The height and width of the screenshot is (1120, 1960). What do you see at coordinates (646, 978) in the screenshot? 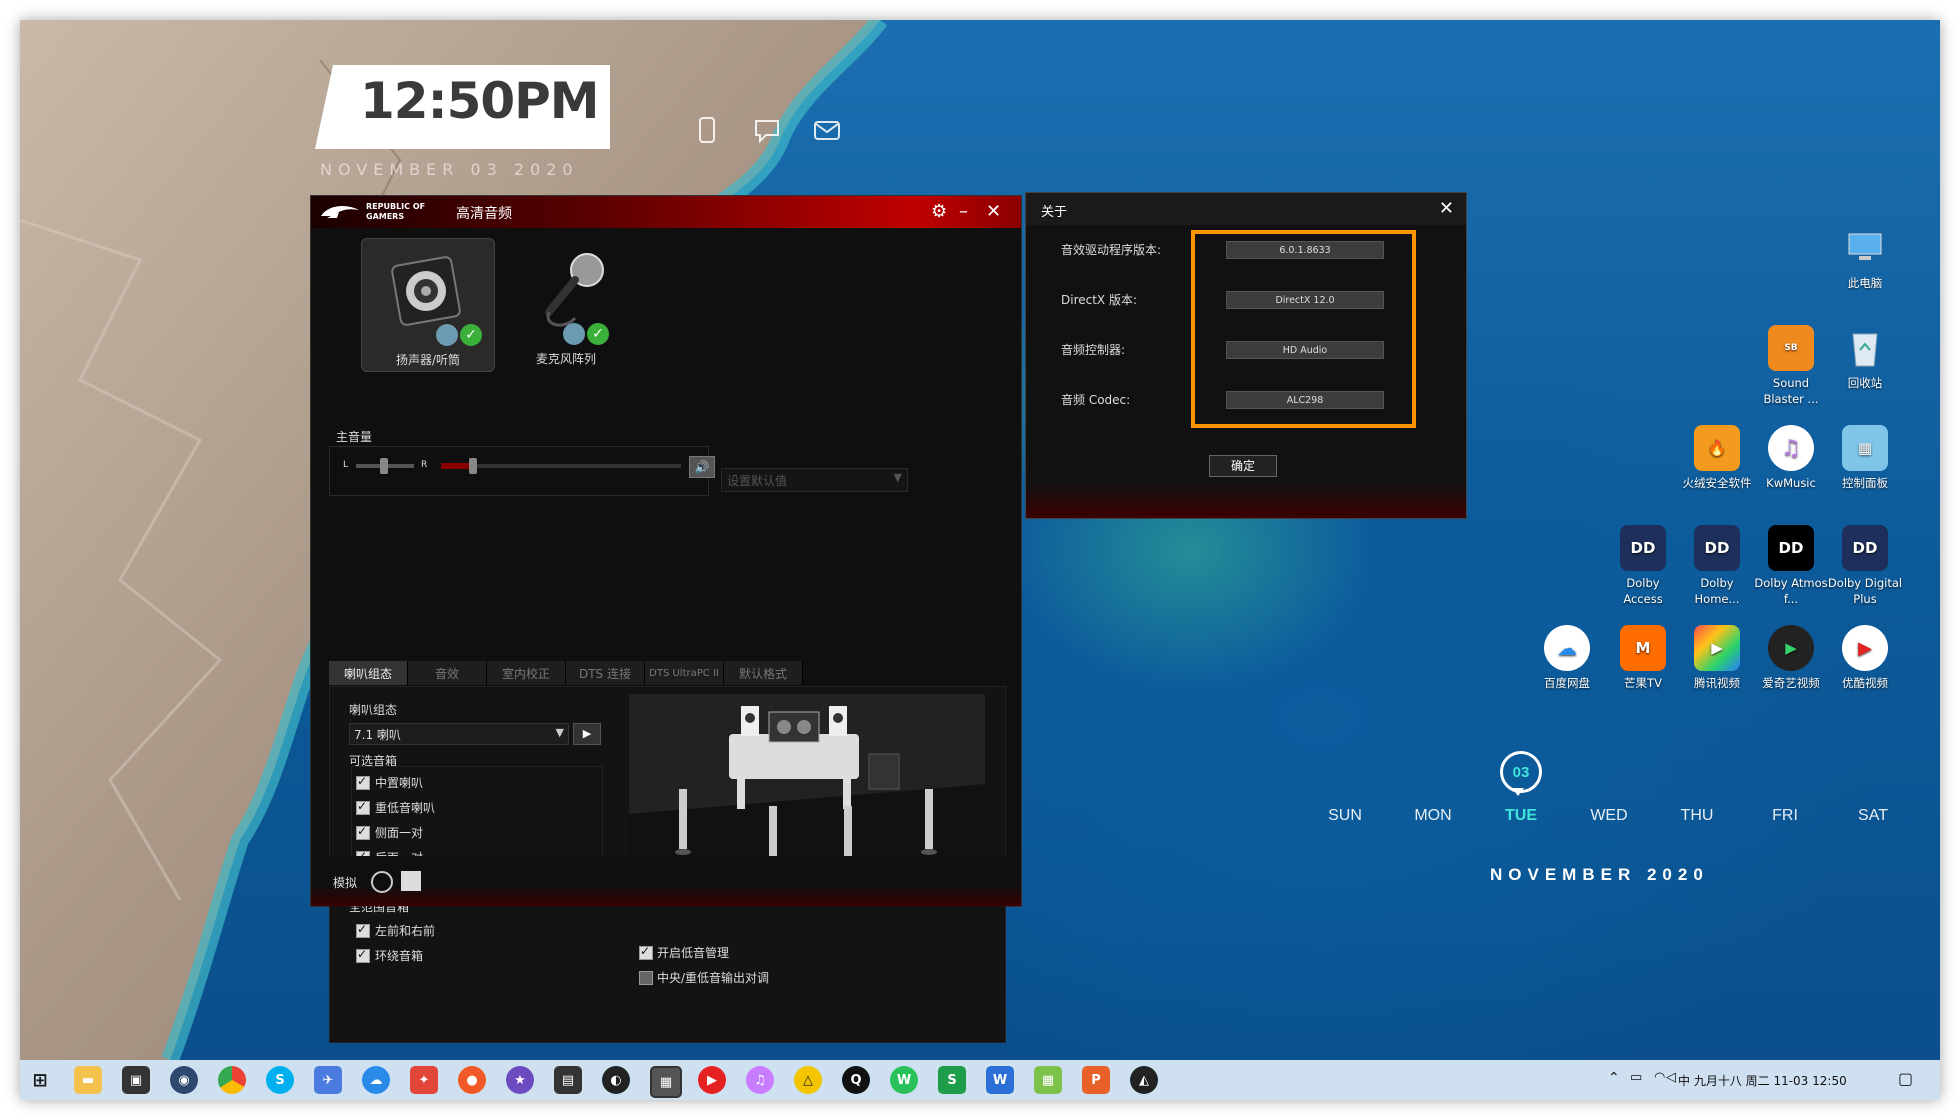
I see `checkbox-center-sub-swap` at bounding box center [646, 978].